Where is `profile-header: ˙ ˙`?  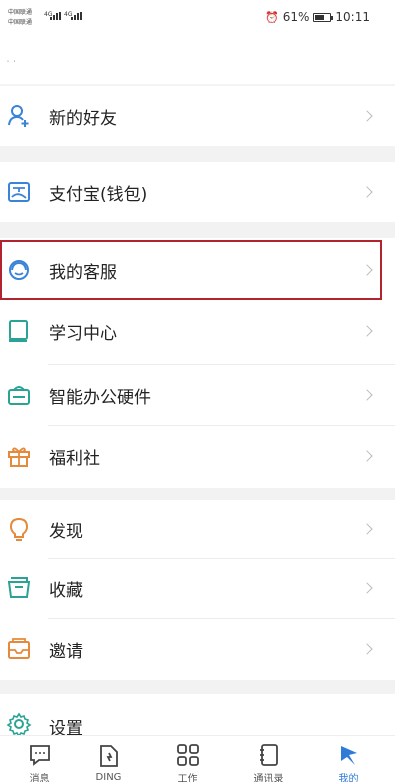 profile-header: ˙ ˙ is located at coordinates (197, 60).